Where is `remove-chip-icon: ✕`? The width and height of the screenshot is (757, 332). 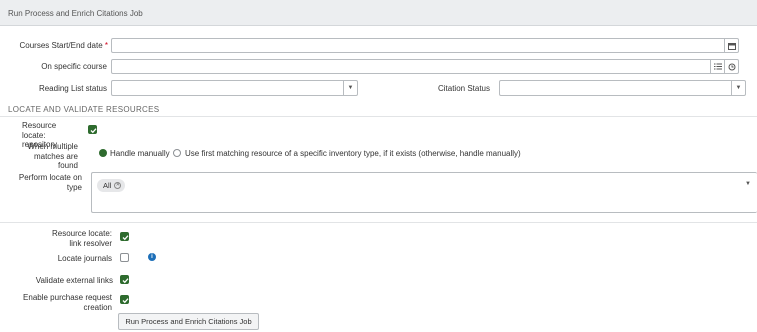 remove-chip-icon: ✕ is located at coordinates (118, 185).